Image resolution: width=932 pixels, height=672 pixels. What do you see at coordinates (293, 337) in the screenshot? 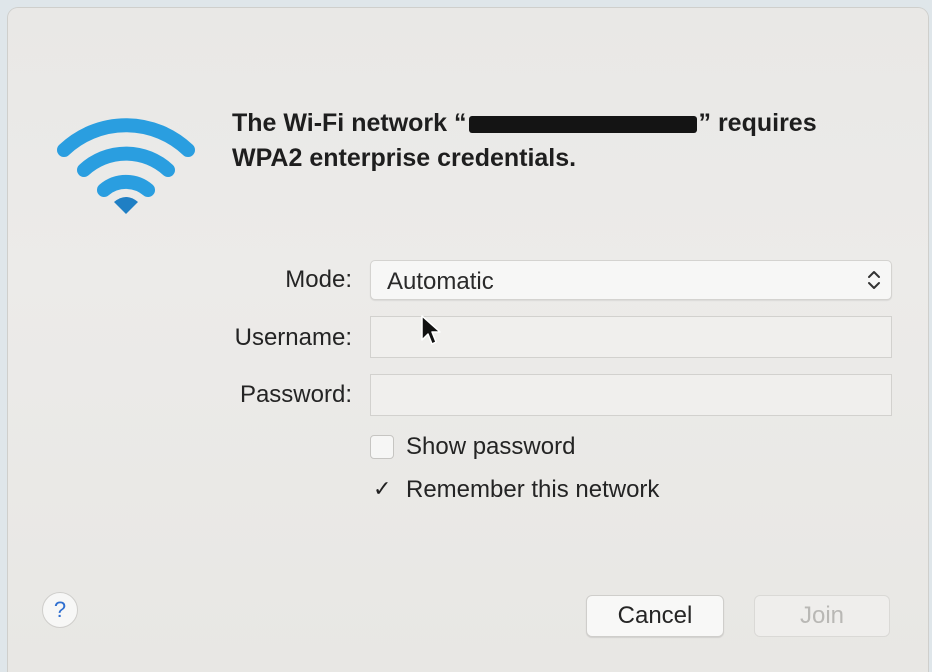
I see `username-label: Username:` at bounding box center [293, 337].